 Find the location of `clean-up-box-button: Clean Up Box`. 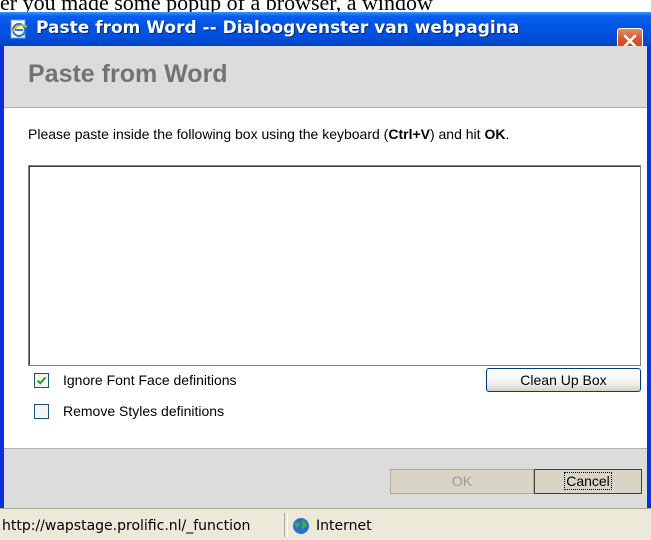

clean-up-box-button: Clean Up Box is located at coordinates (563, 380).